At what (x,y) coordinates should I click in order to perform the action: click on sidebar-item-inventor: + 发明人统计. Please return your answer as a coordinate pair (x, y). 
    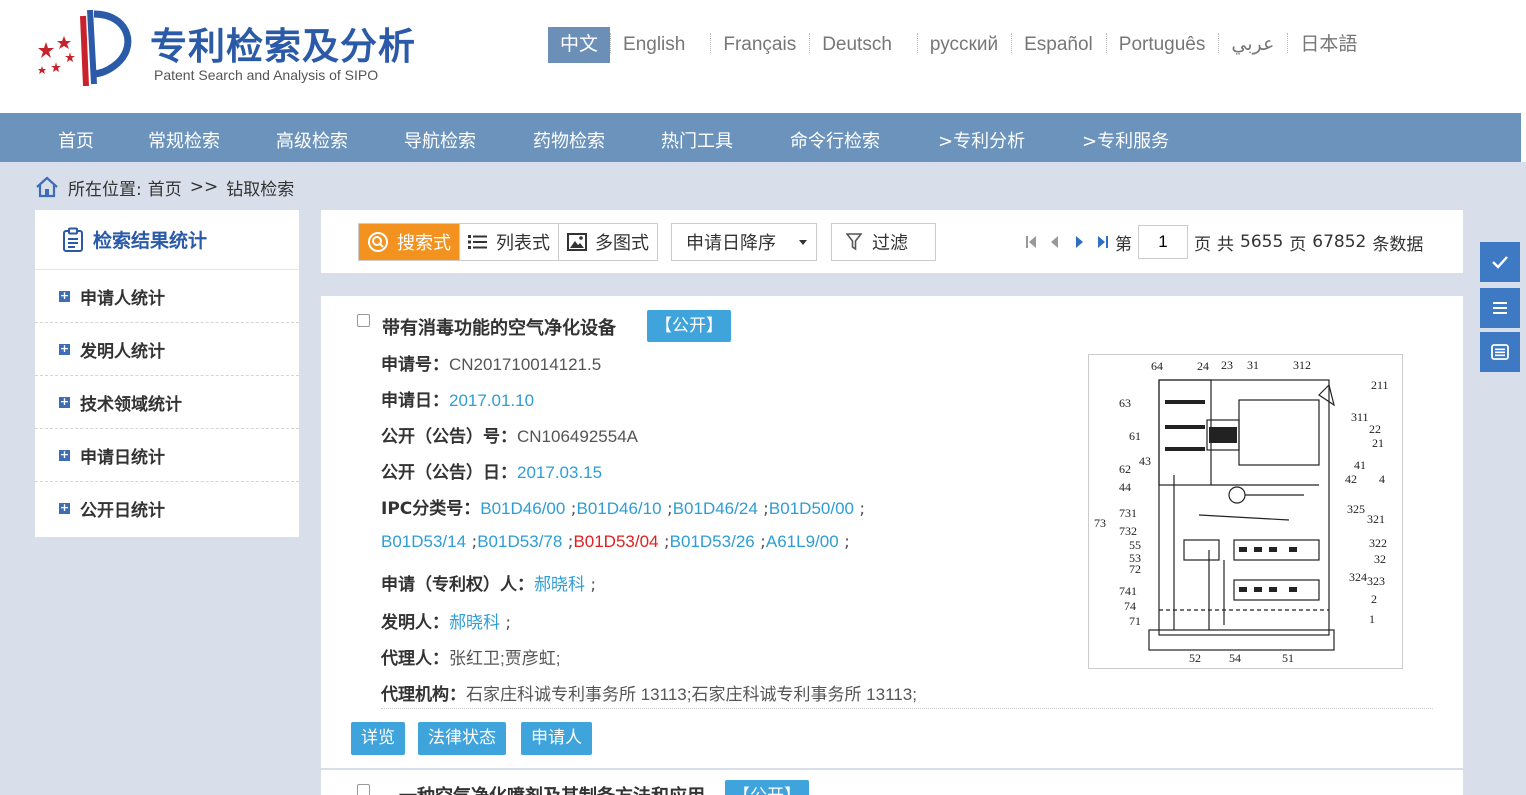
    Looking at the image, I should click on (167, 349).